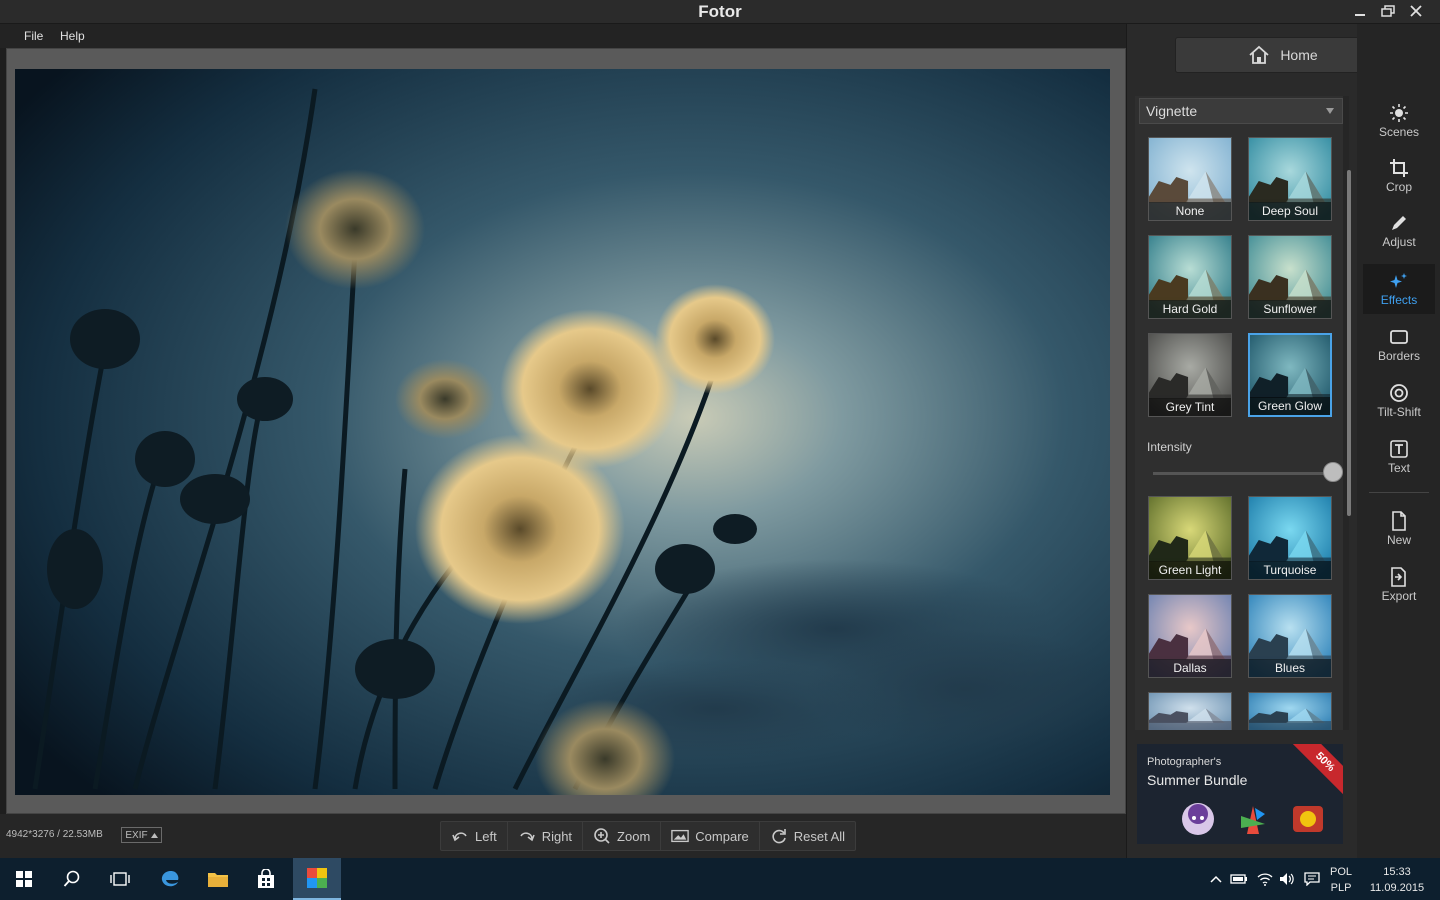 The image size is (1440, 900). Describe the element at coordinates (486, 836) in the screenshot. I see `rotate-left-label: Left` at that location.